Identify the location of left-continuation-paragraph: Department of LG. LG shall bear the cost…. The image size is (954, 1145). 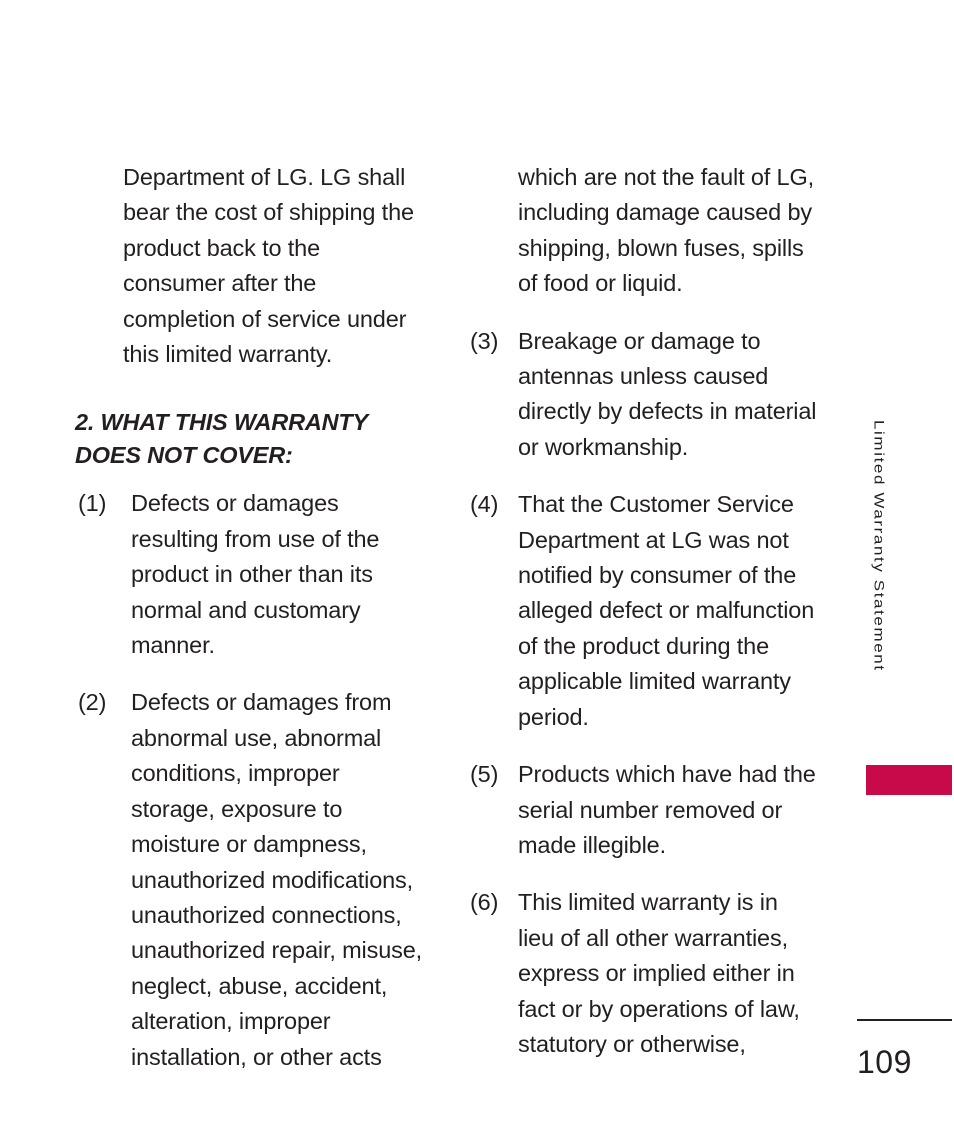
(268, 266).